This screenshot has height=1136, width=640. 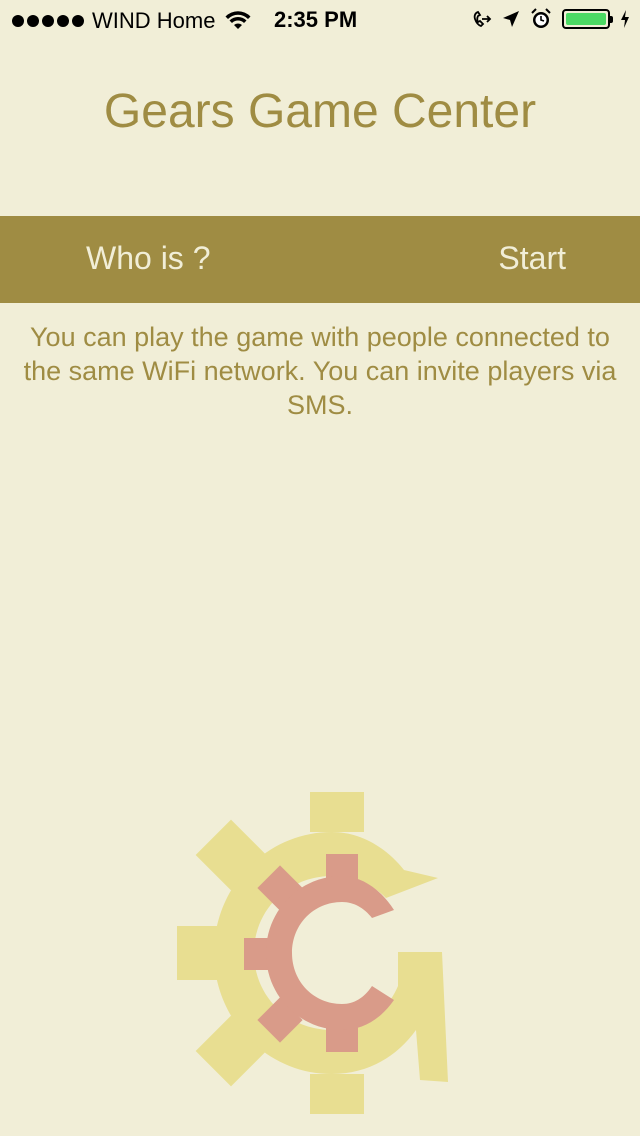 What do you see at coordinates (532, 258) in the screenshot?
I see `start-button: Start` at bounding box center [532, 258].